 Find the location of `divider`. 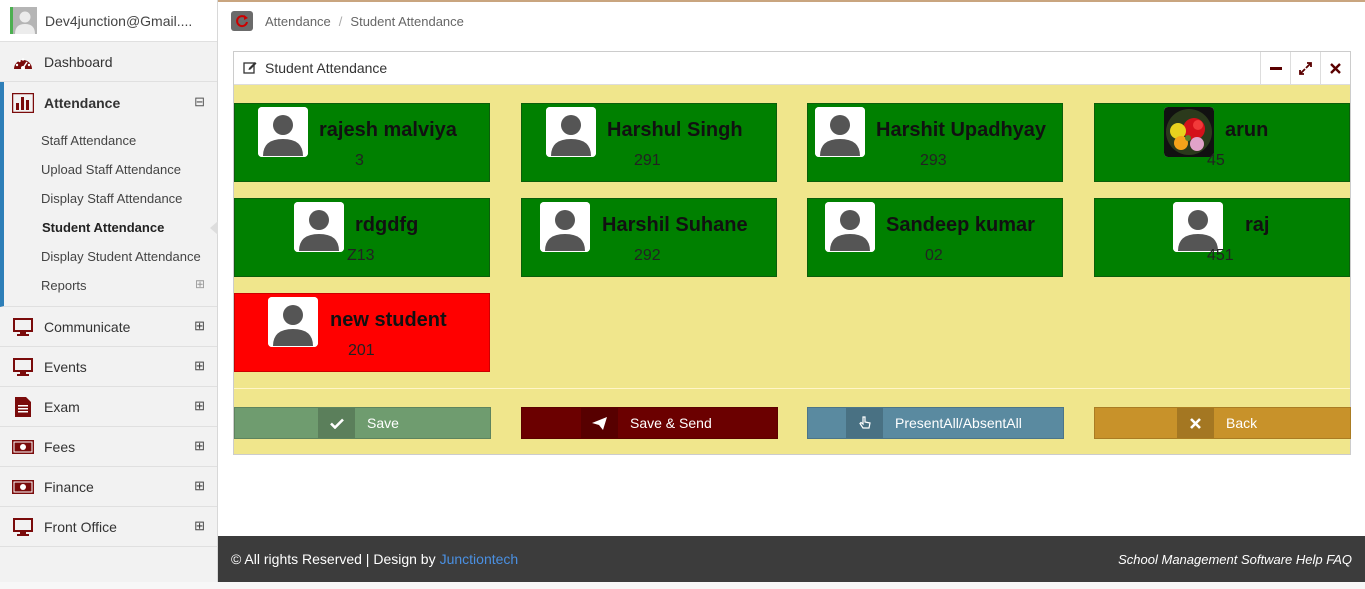

divider is located at coordinates (792, 388).